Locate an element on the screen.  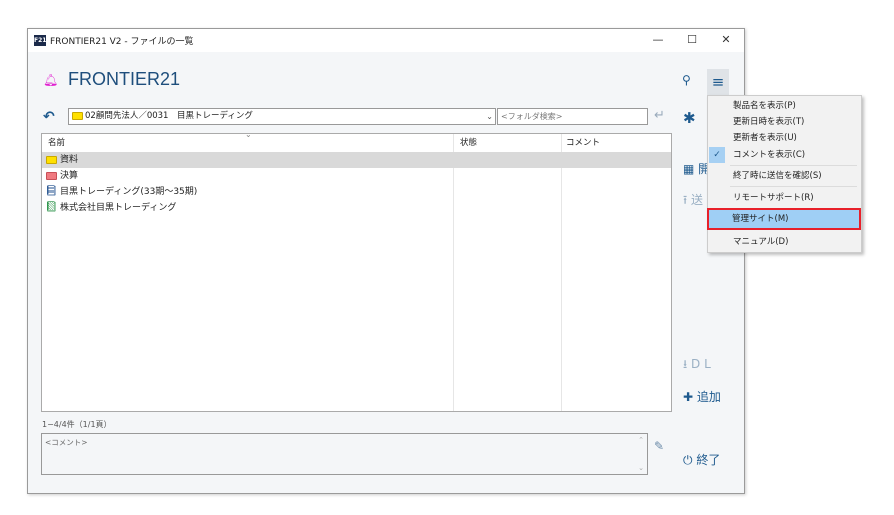
add-button: ✚ 追加 is located at coordinates (702, 396).